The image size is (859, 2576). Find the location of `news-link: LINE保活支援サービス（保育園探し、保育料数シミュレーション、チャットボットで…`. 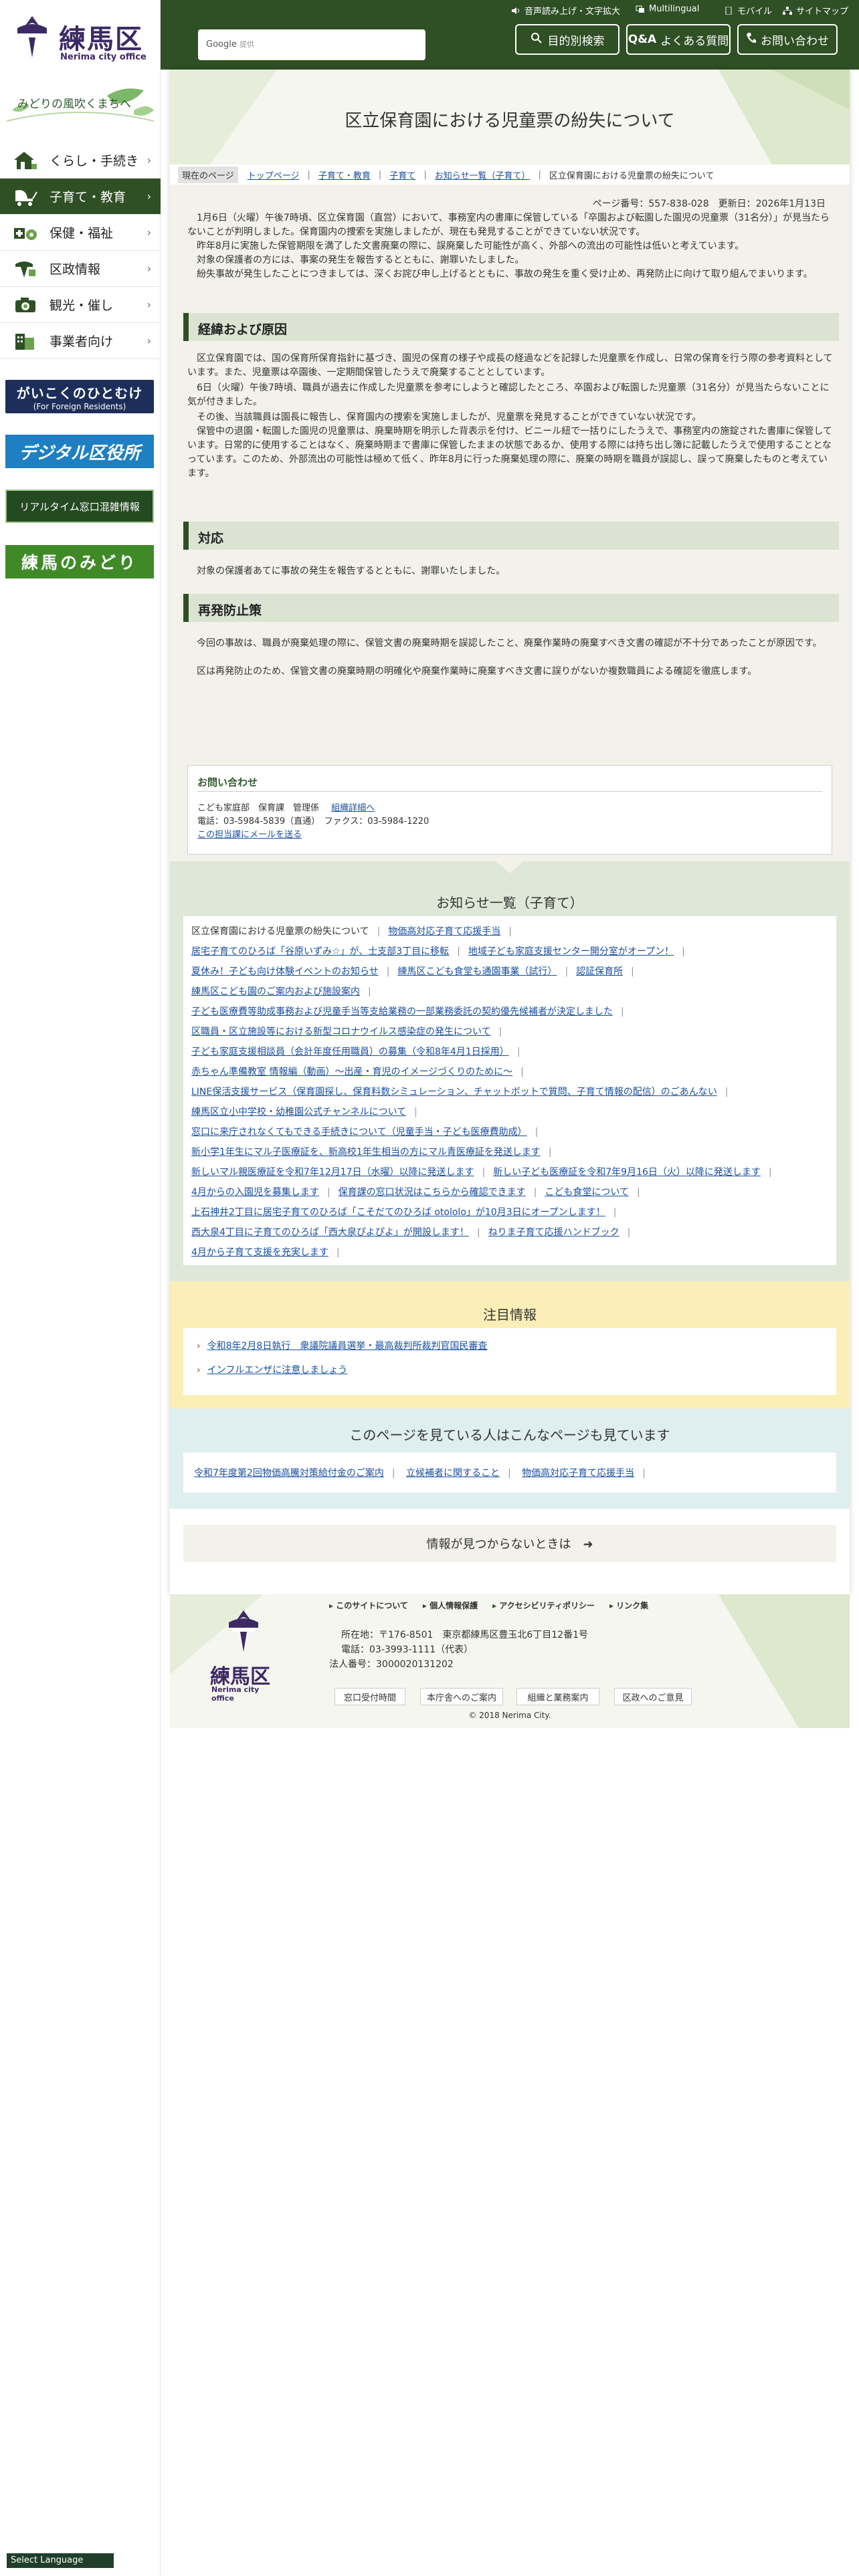

news-link: LINE保活支援サービス（保育園探し、保育料数シミュレーション、チャットボットで… is located at coordinates (454, 1092).